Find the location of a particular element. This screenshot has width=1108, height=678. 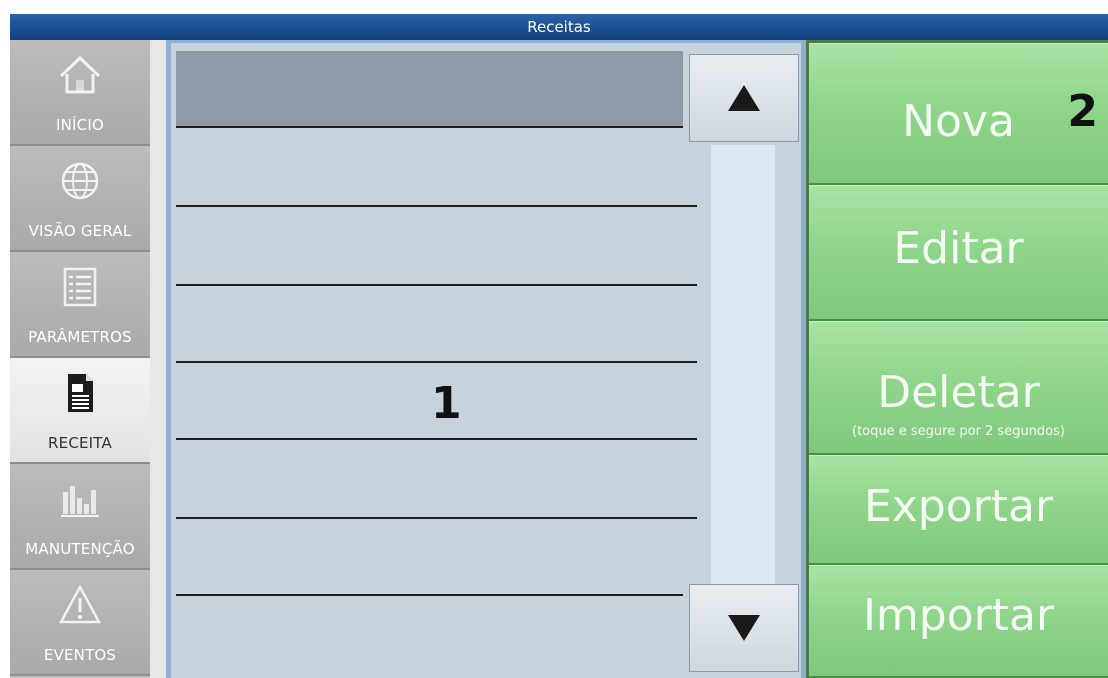

sidebar-item-manutencao: MANUTENÇÃO is located at coordinates (80, 517).